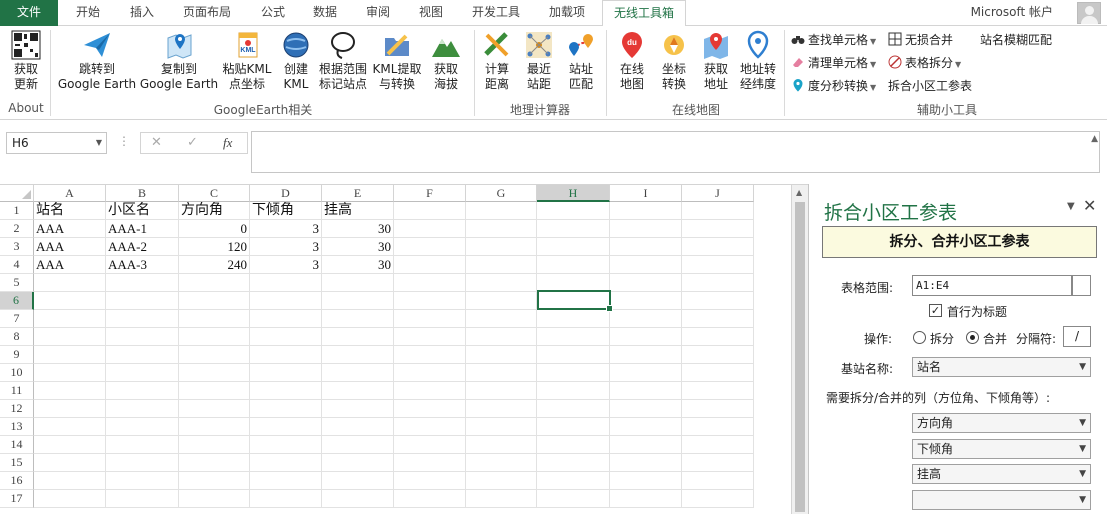 This screenshot has width=1107, height=514. Describe the element at coordinates (17, 481) in the screenshot. I see `row-header-16: 16` at that location.